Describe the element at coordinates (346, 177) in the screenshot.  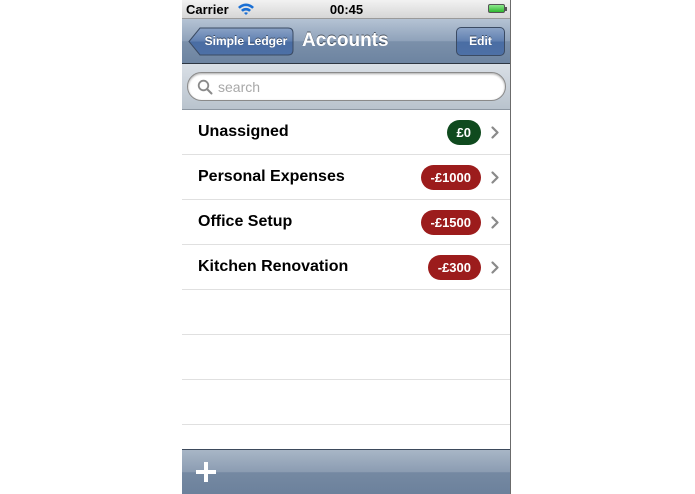
I see `account-row-personal-expenses: Personal Expenses -£1000` at that location.